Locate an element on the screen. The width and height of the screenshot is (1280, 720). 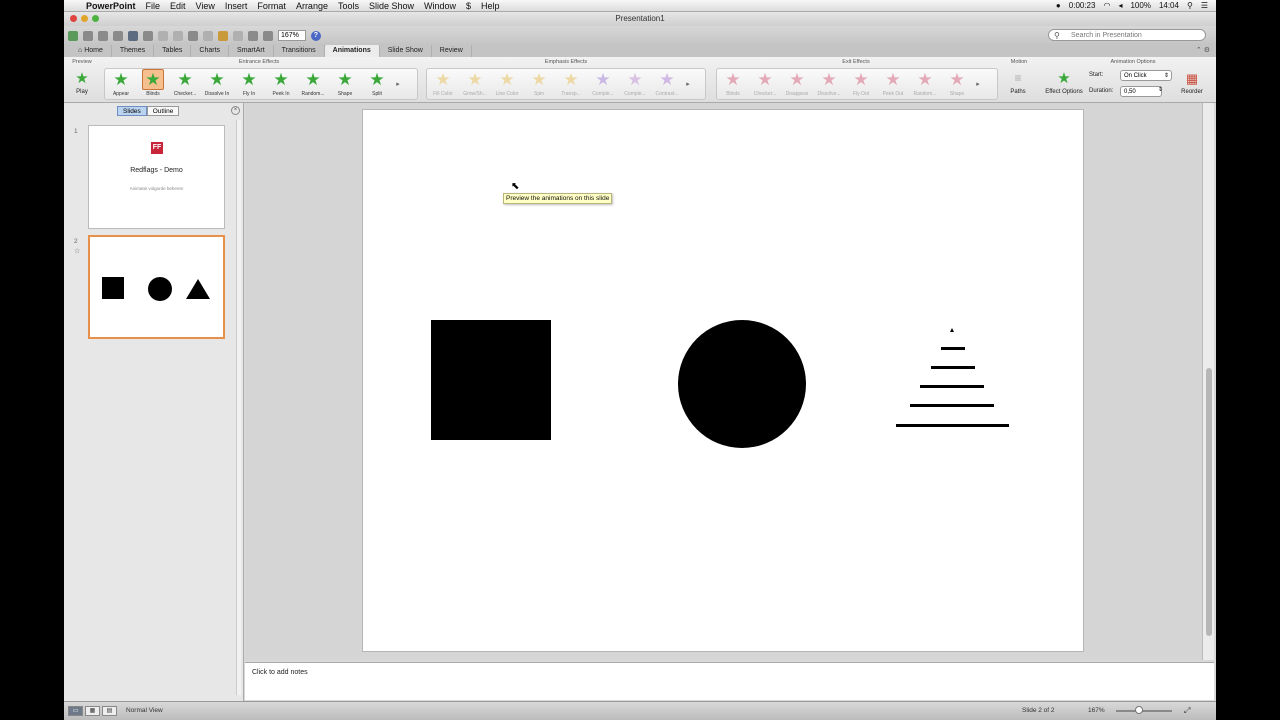
effect-disappear: ★ Disappear is located at coordinates (797, 85).